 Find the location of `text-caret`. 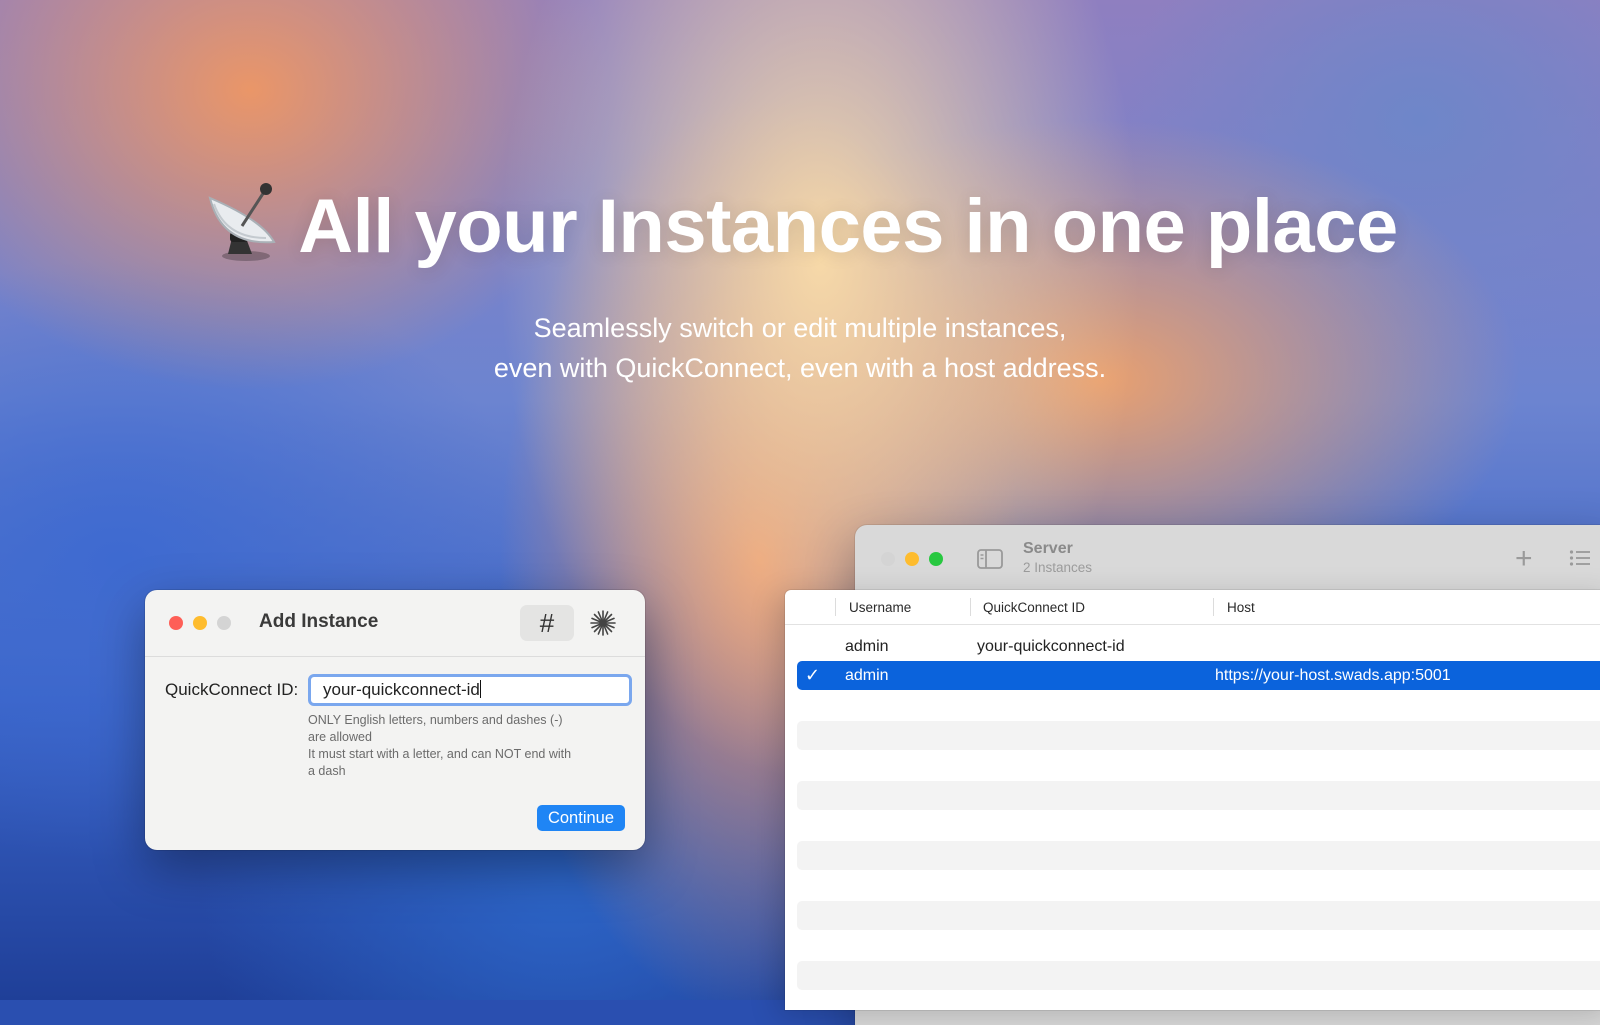

text-caret is located at coordinates (480, 689).